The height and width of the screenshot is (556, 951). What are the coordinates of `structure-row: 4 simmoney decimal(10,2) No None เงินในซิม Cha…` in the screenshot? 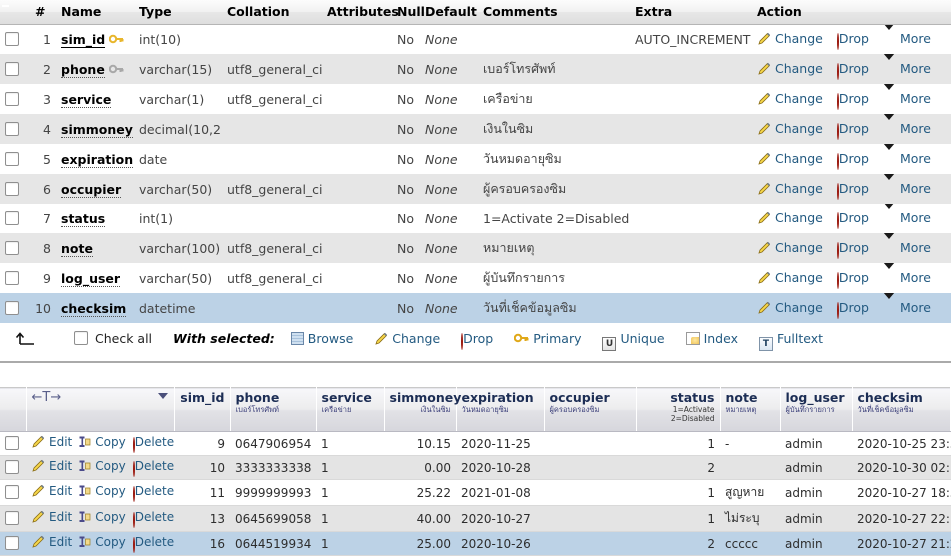 It's located at (475, 129).